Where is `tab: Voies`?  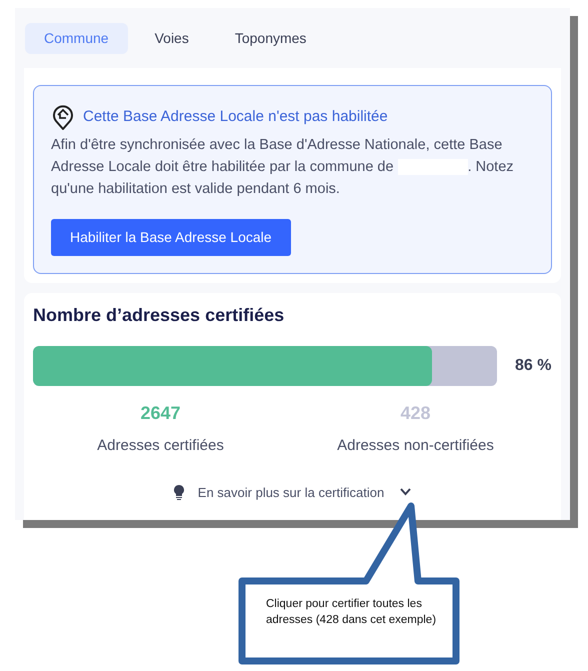
tab: Voies is located at coordinates (172, 38).